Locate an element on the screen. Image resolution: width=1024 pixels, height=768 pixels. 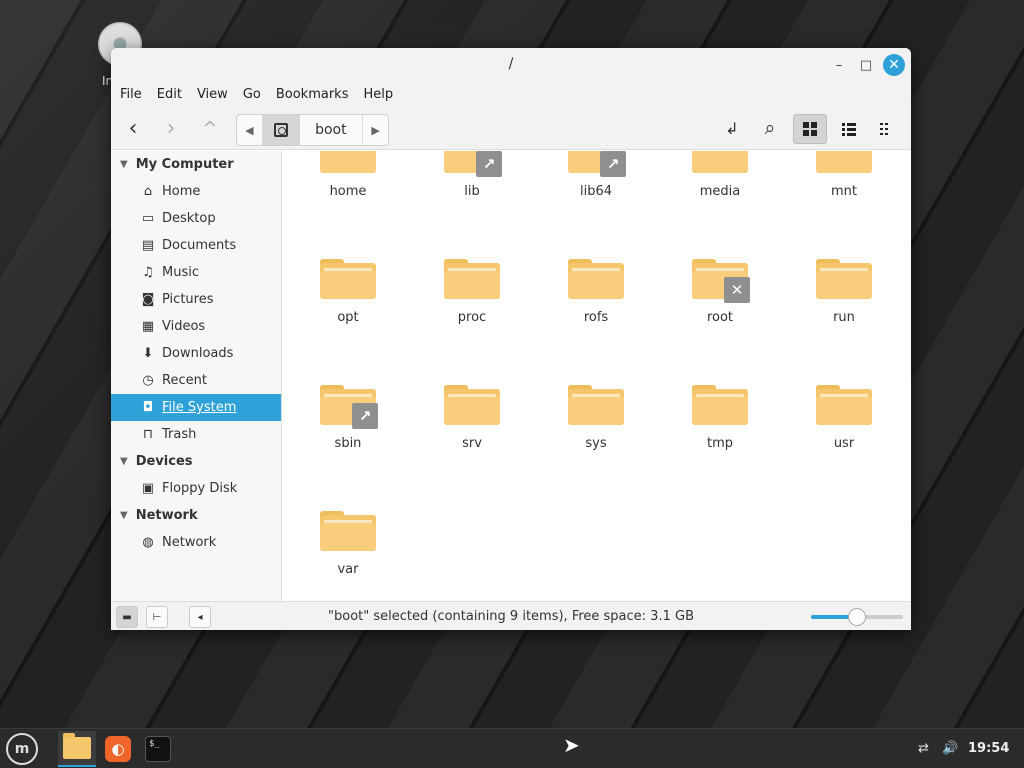
file-item: run is located at coordinates (844, 292).